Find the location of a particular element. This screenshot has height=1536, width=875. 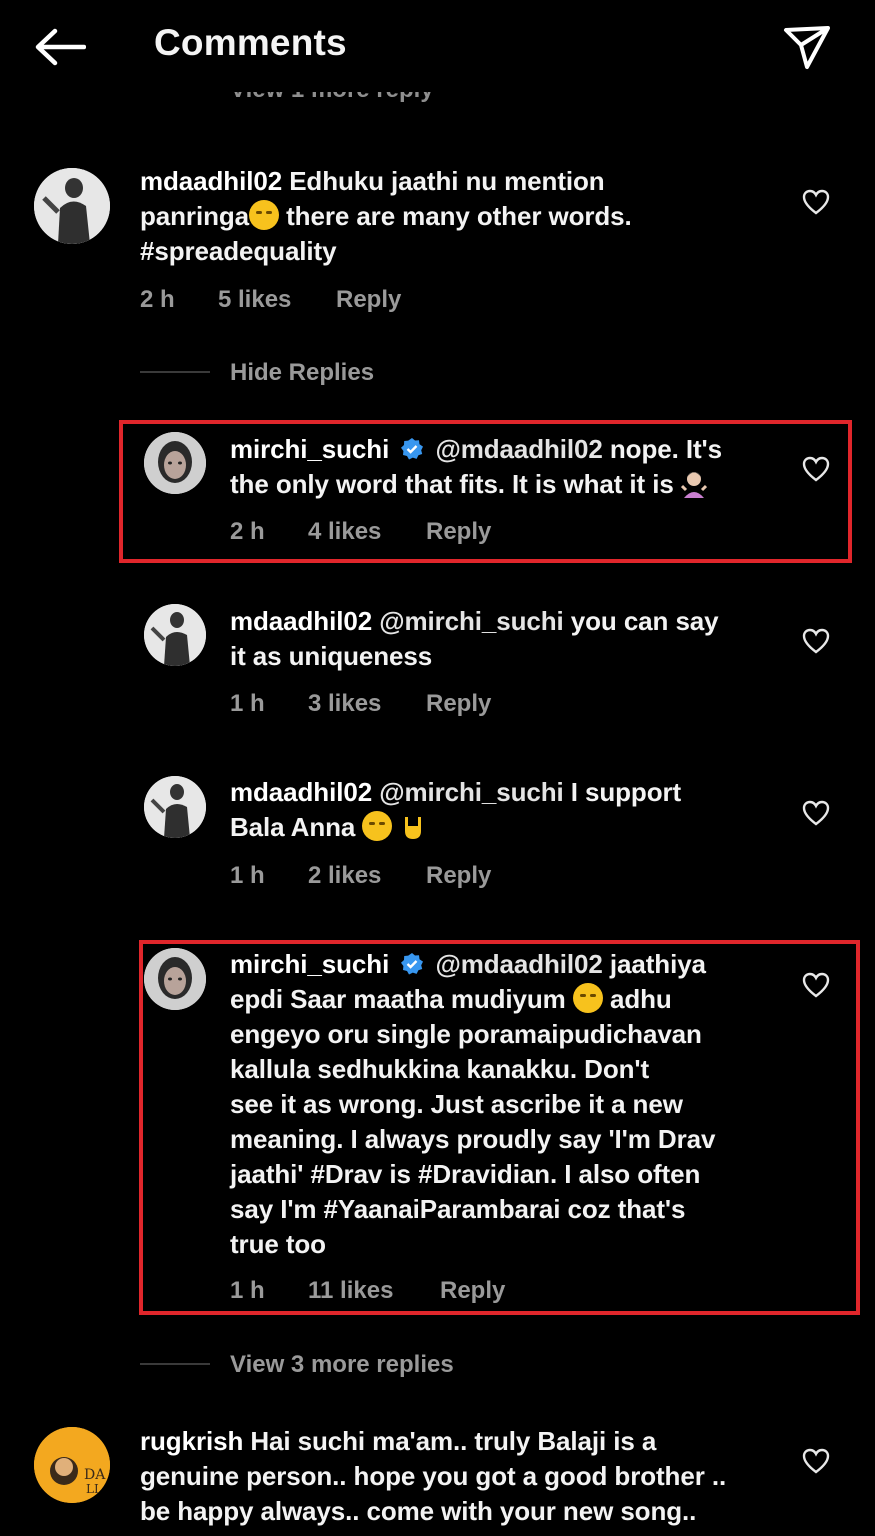

avatar: DA LI is located at coordinates (72, 1465).